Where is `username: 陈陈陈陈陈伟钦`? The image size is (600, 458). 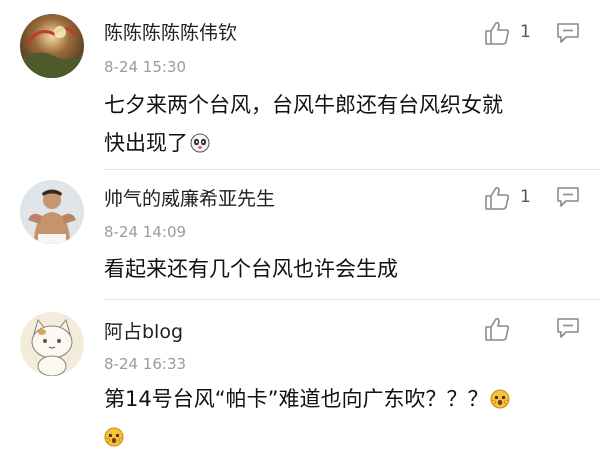 username: 陈陈陈陈陈伟钦 is located at coordinates (170, 31).